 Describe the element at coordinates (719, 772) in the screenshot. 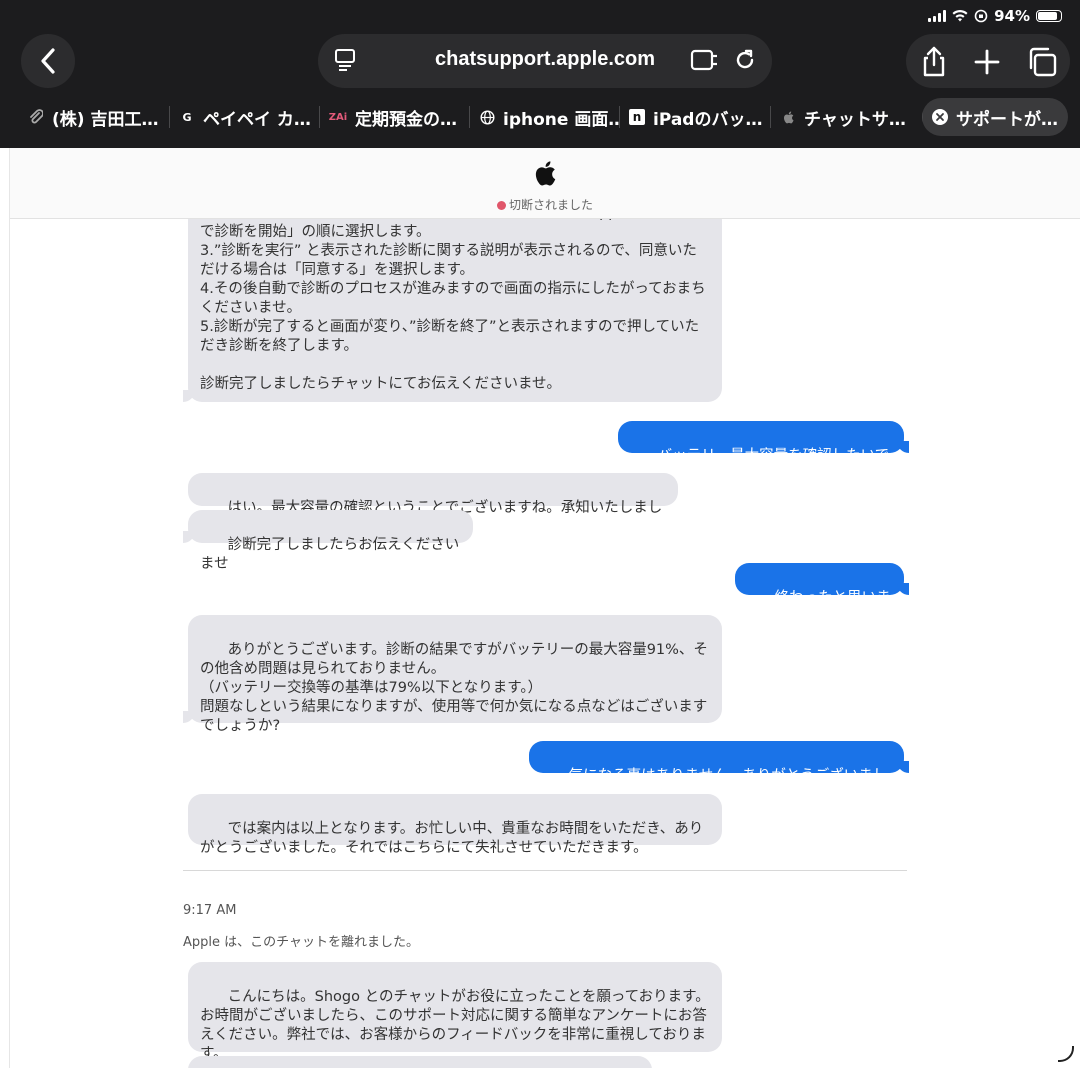

I see `user-message: 気になる事はありません。ありがとうございました。` at that location.